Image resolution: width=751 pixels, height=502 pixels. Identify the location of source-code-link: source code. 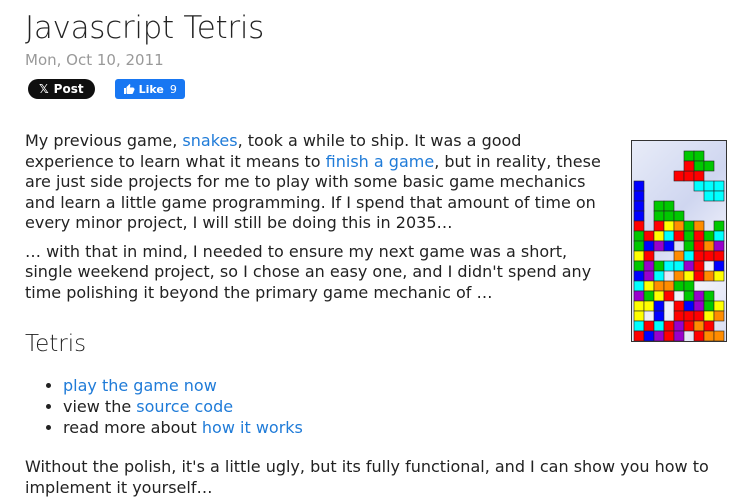
(184, 406).